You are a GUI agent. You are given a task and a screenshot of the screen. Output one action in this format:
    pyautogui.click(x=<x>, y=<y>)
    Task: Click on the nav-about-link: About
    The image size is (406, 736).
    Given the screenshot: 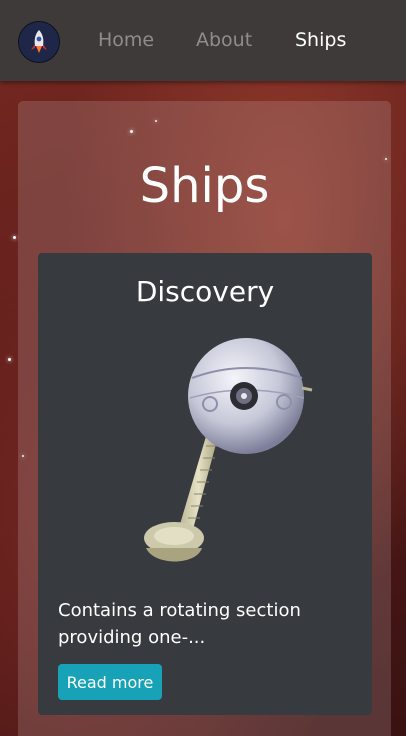 What is the action you would take?
    pyautogui.click(x=224, y=40)
    